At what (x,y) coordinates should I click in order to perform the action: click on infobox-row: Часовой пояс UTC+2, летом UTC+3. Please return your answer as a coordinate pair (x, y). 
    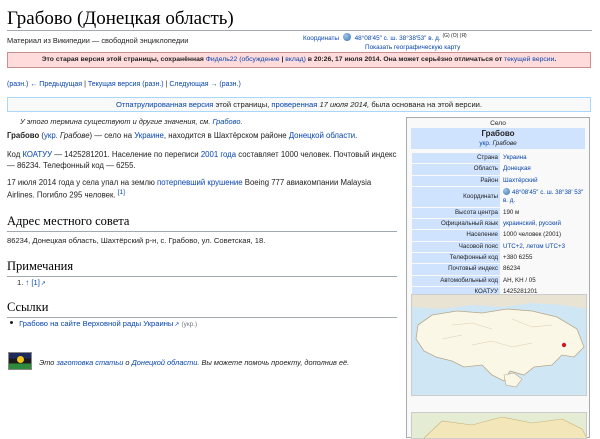
    Looking at the image, I should click on (499, 247).